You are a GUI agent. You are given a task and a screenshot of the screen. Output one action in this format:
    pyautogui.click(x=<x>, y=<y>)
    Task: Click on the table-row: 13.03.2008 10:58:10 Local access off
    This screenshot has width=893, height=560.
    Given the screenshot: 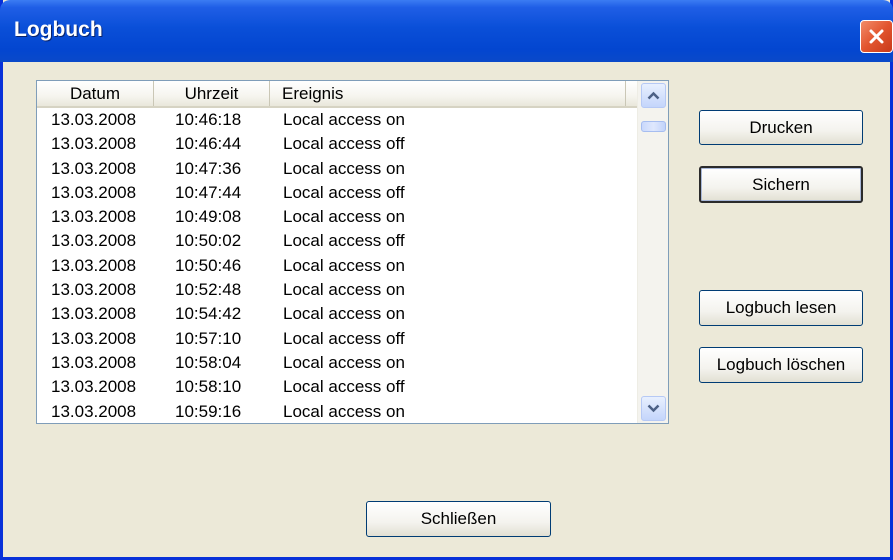 What is the action you would take?
    pyautogui.click(x=337, y=387)
    